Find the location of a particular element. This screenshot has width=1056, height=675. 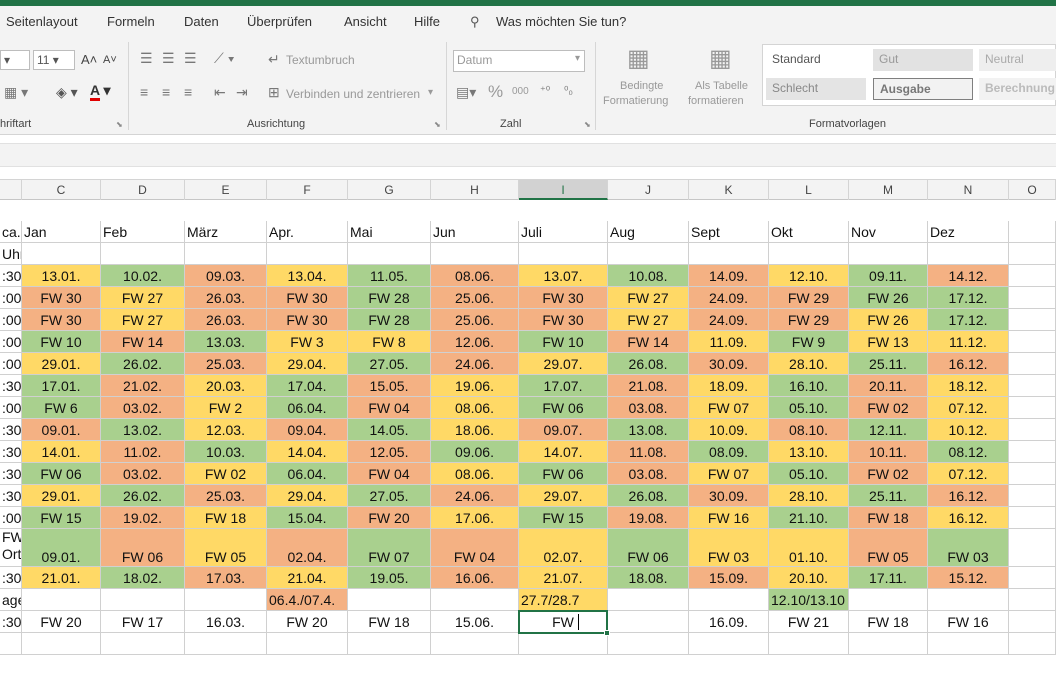

style-berechnung: Berechnung is located at coordinates (1017, 89).